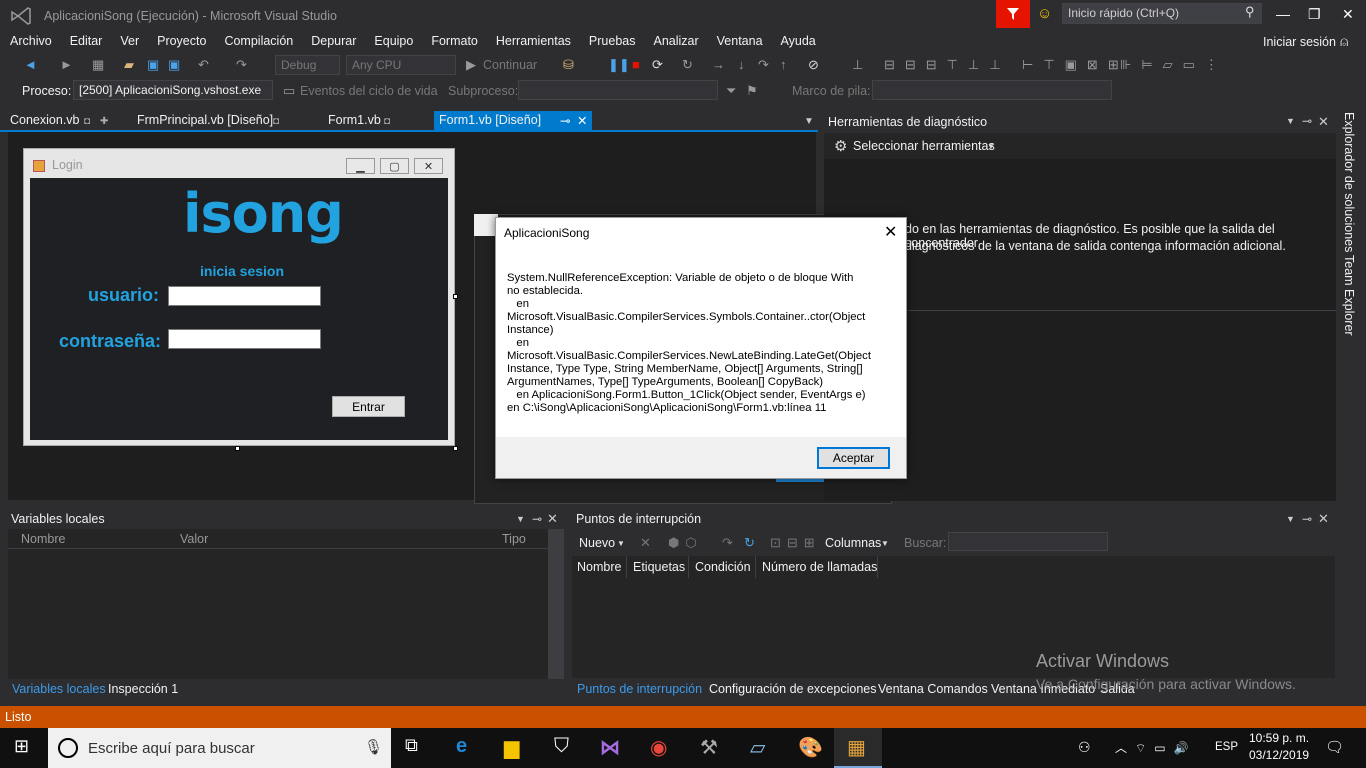  What do you see at coordinates (373, 747) in the screenshot?
I see `microphone-icon: 🎙` at bounding box center [373, 747].